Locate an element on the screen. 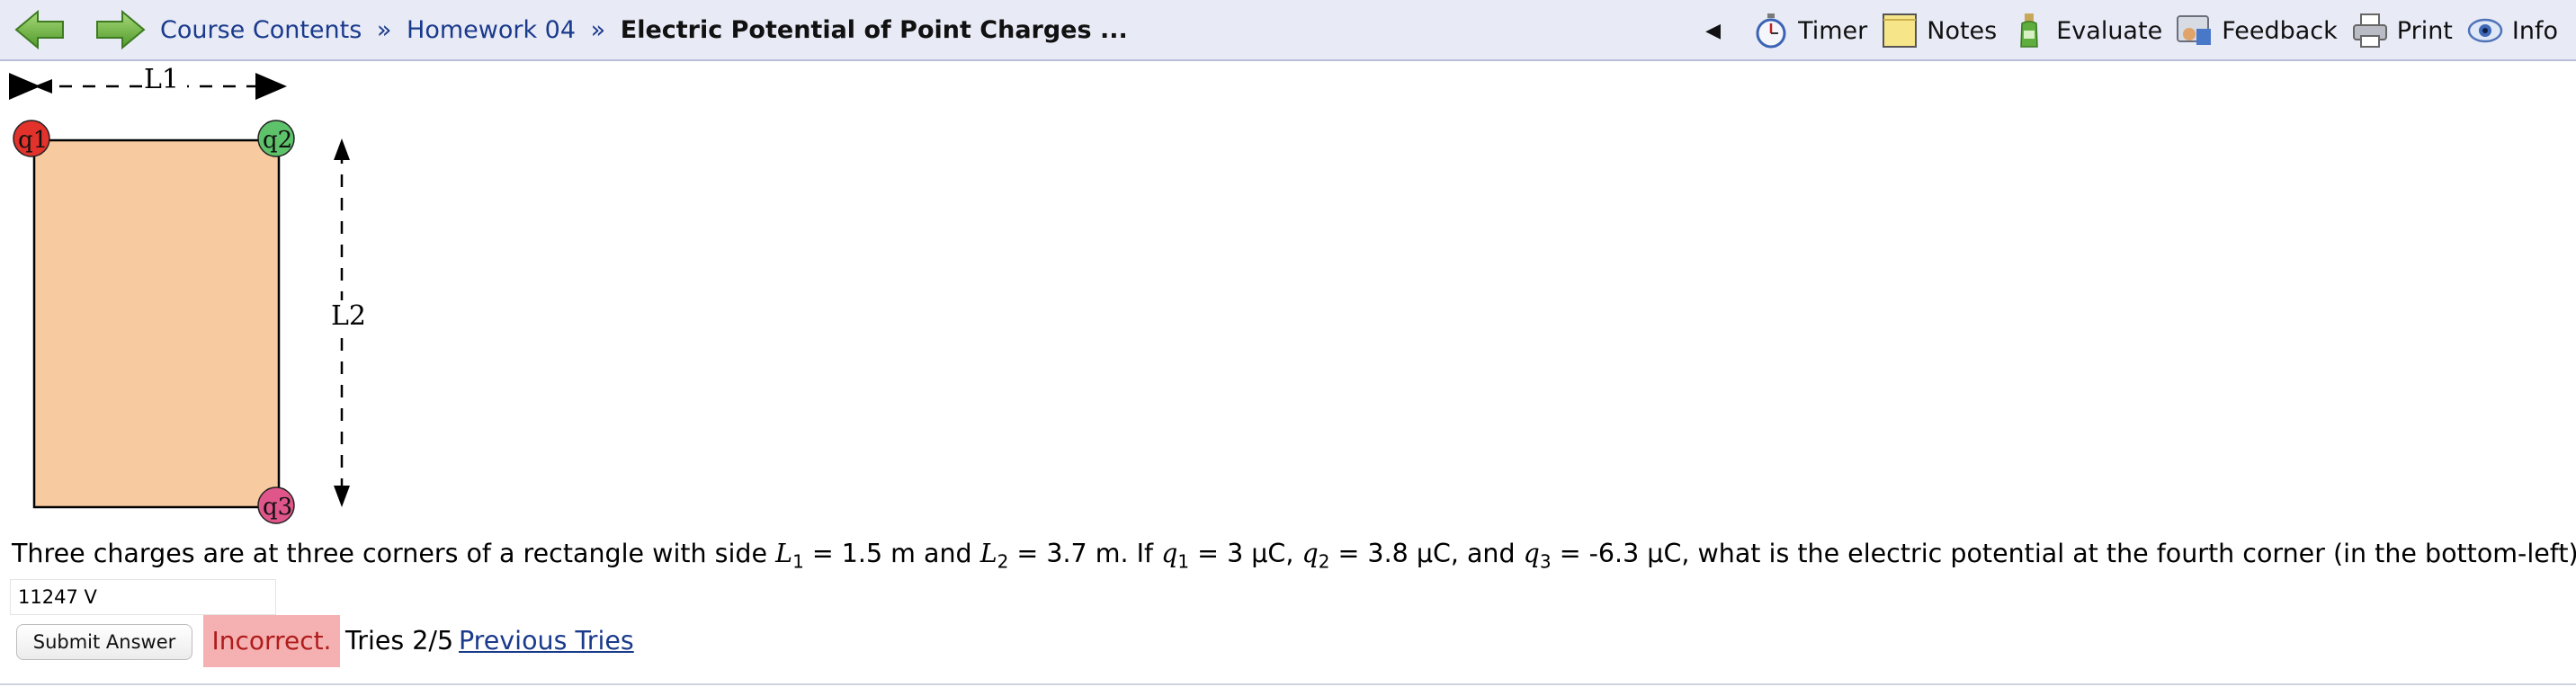  question-segment: = 1.5 m and is located at coordinates (891, 553).